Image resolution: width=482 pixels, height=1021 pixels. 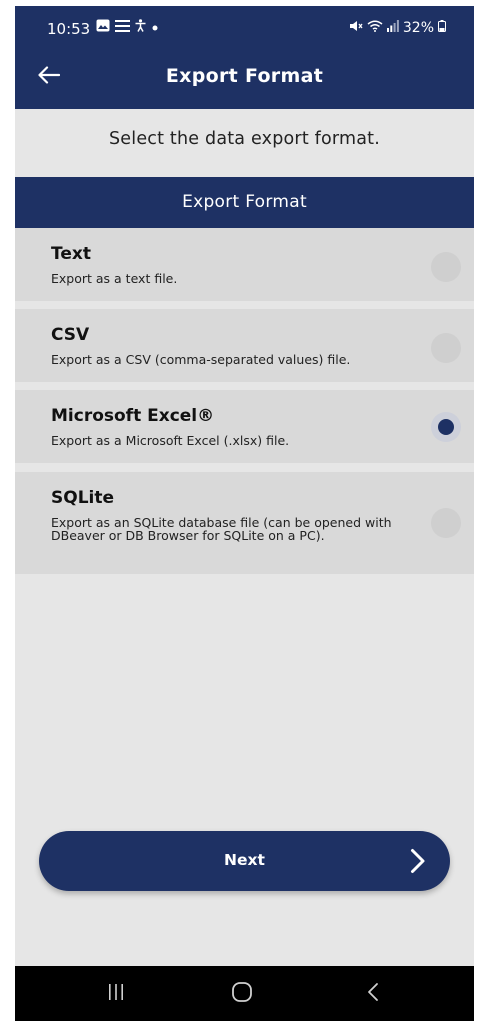 What do you see at coordinates (442, 28) in the screenshot?
I see `battery-icon` at bounding box center [442, 28].